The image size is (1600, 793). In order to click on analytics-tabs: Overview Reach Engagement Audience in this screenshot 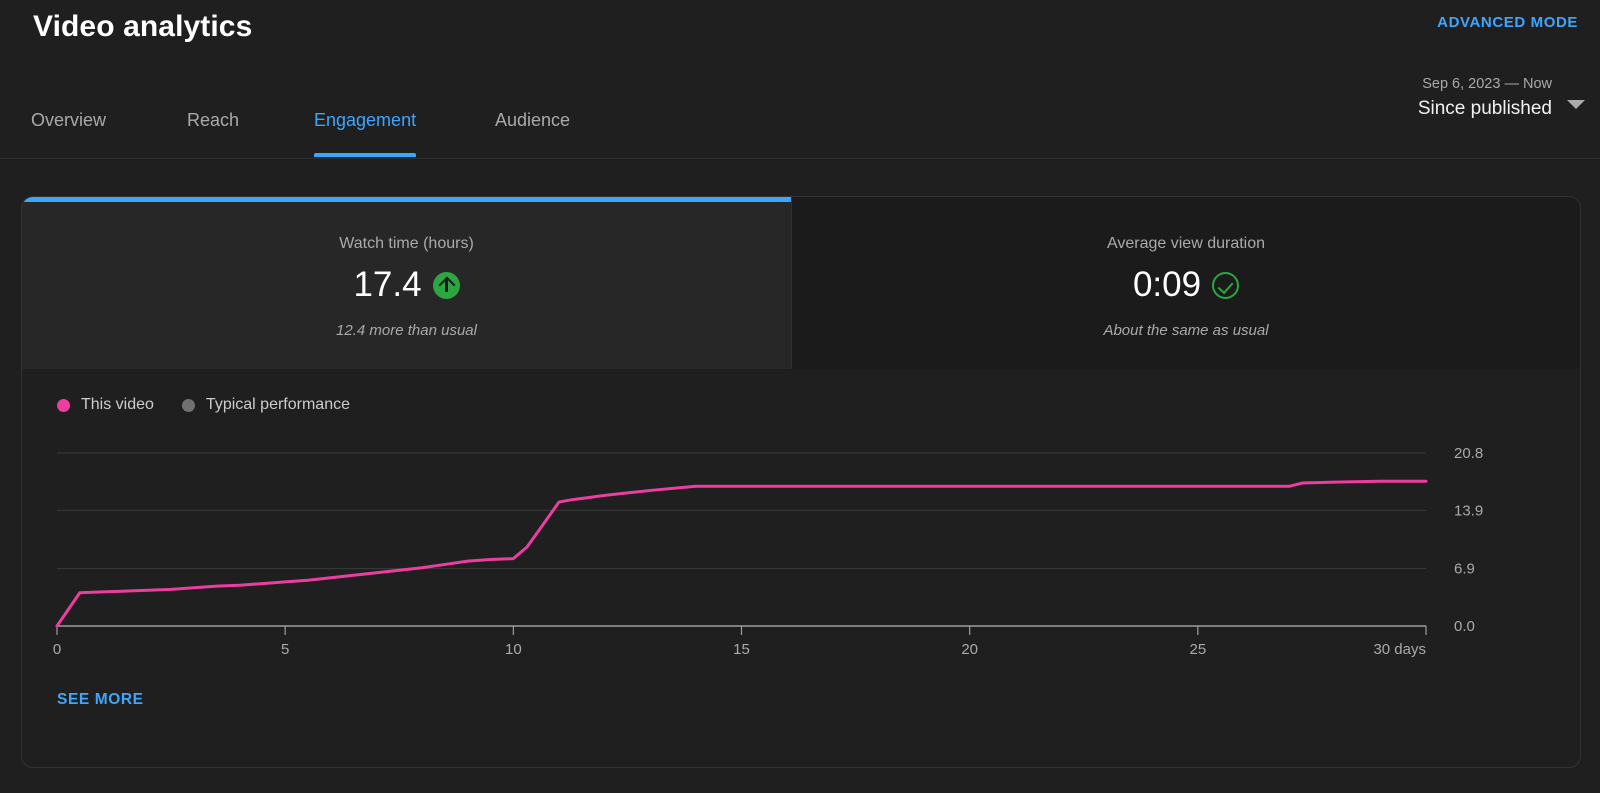, I will do `click(800, 128)`.